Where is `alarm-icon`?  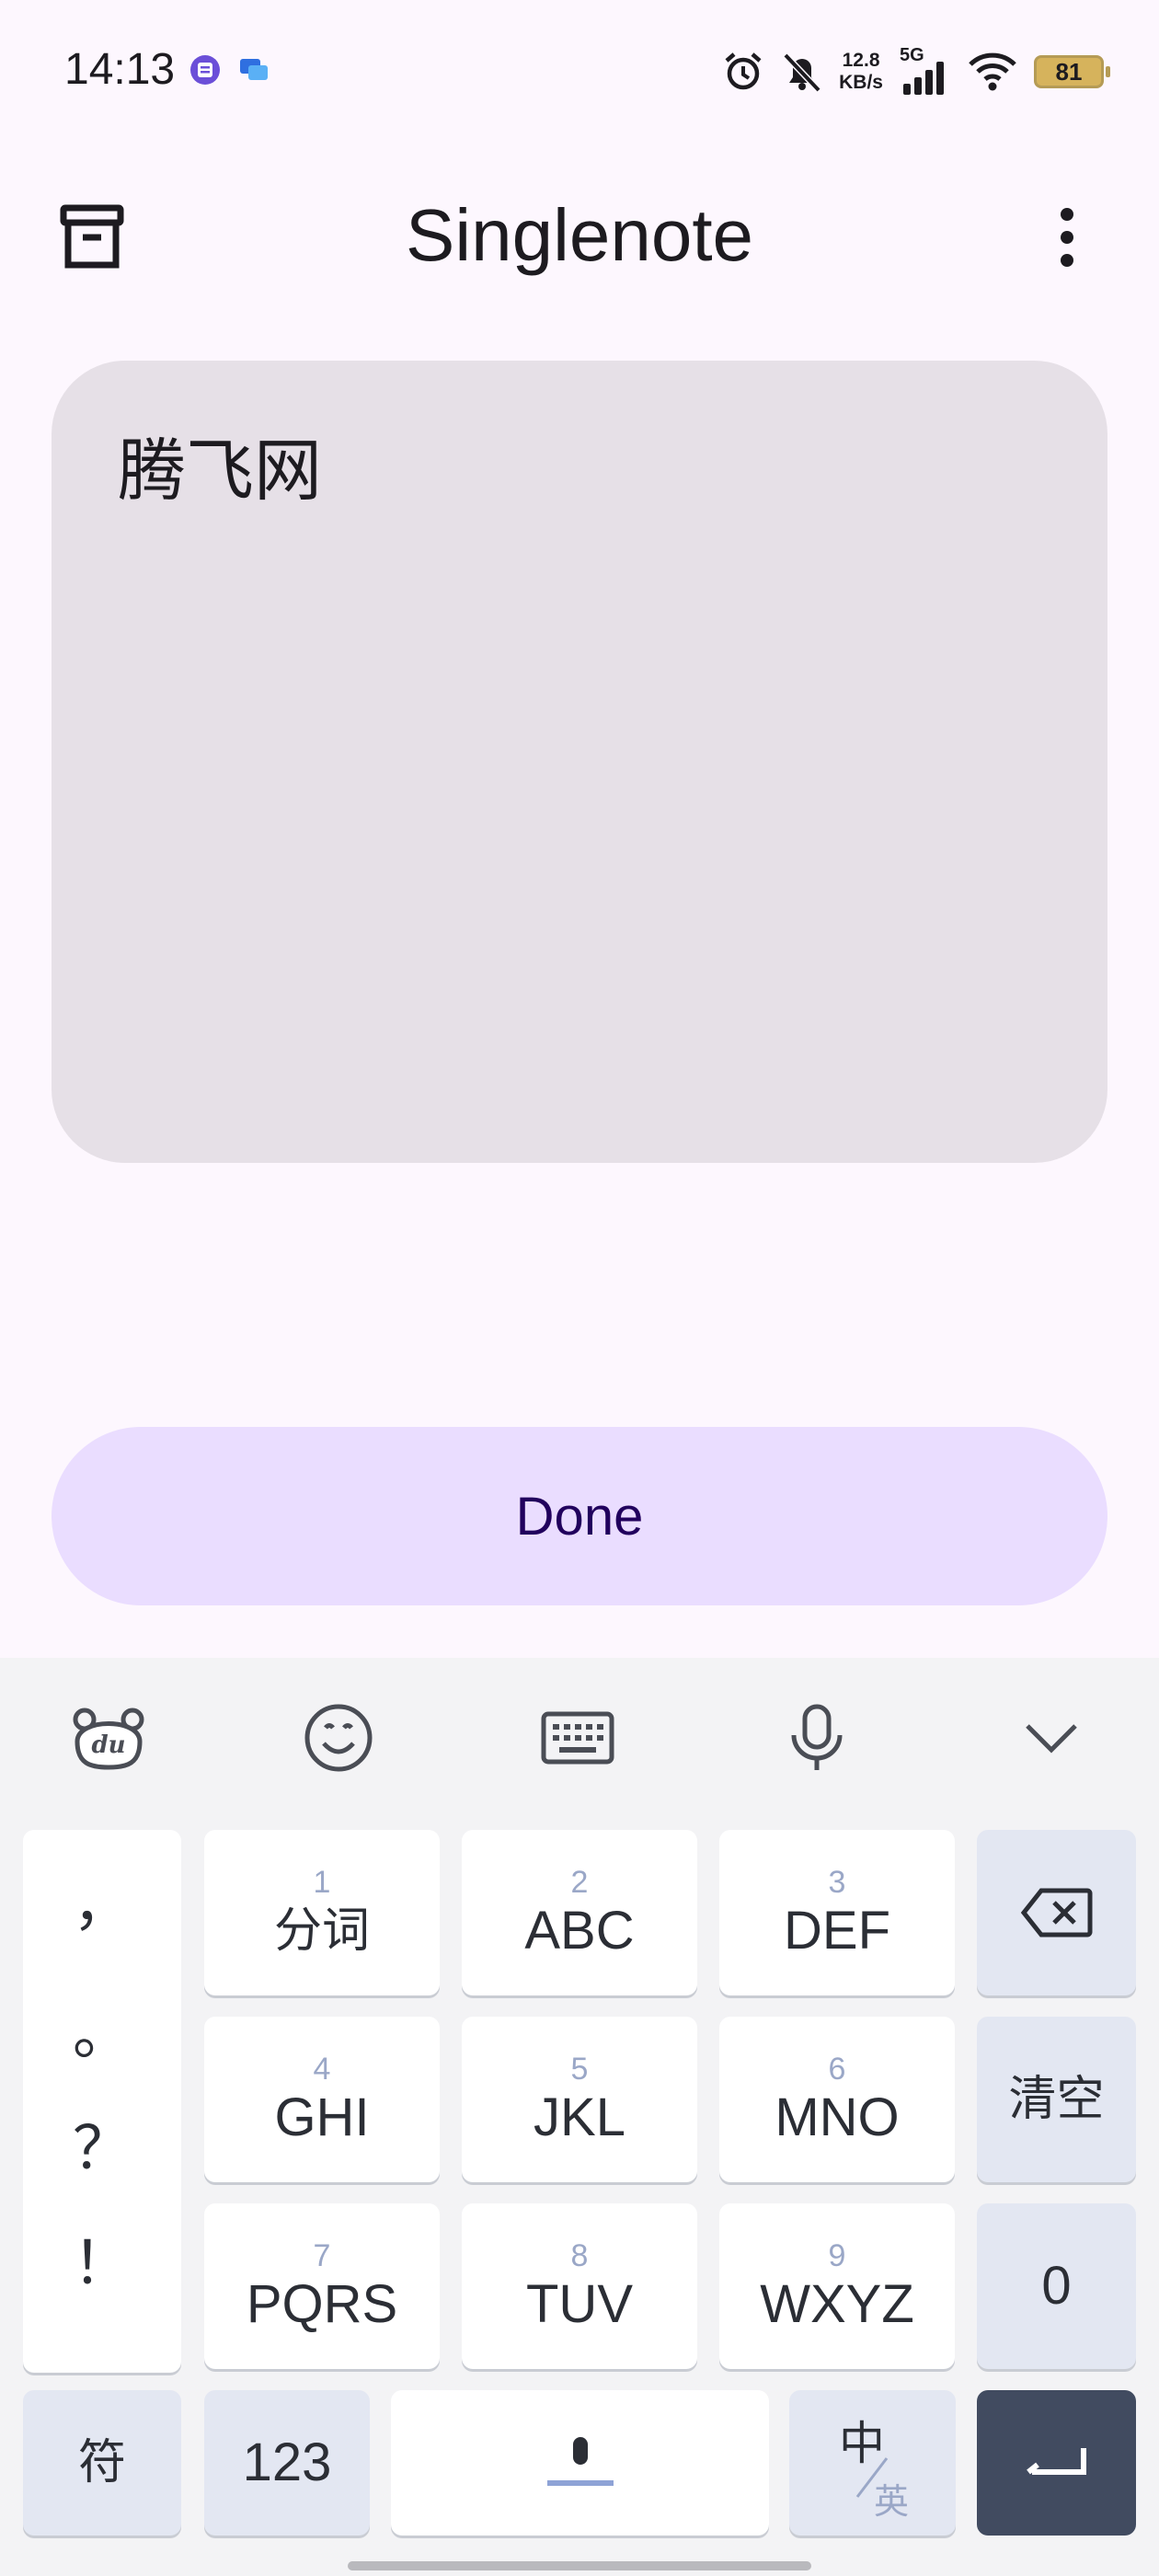
alarm-icon is located at coordinates (743, 71).